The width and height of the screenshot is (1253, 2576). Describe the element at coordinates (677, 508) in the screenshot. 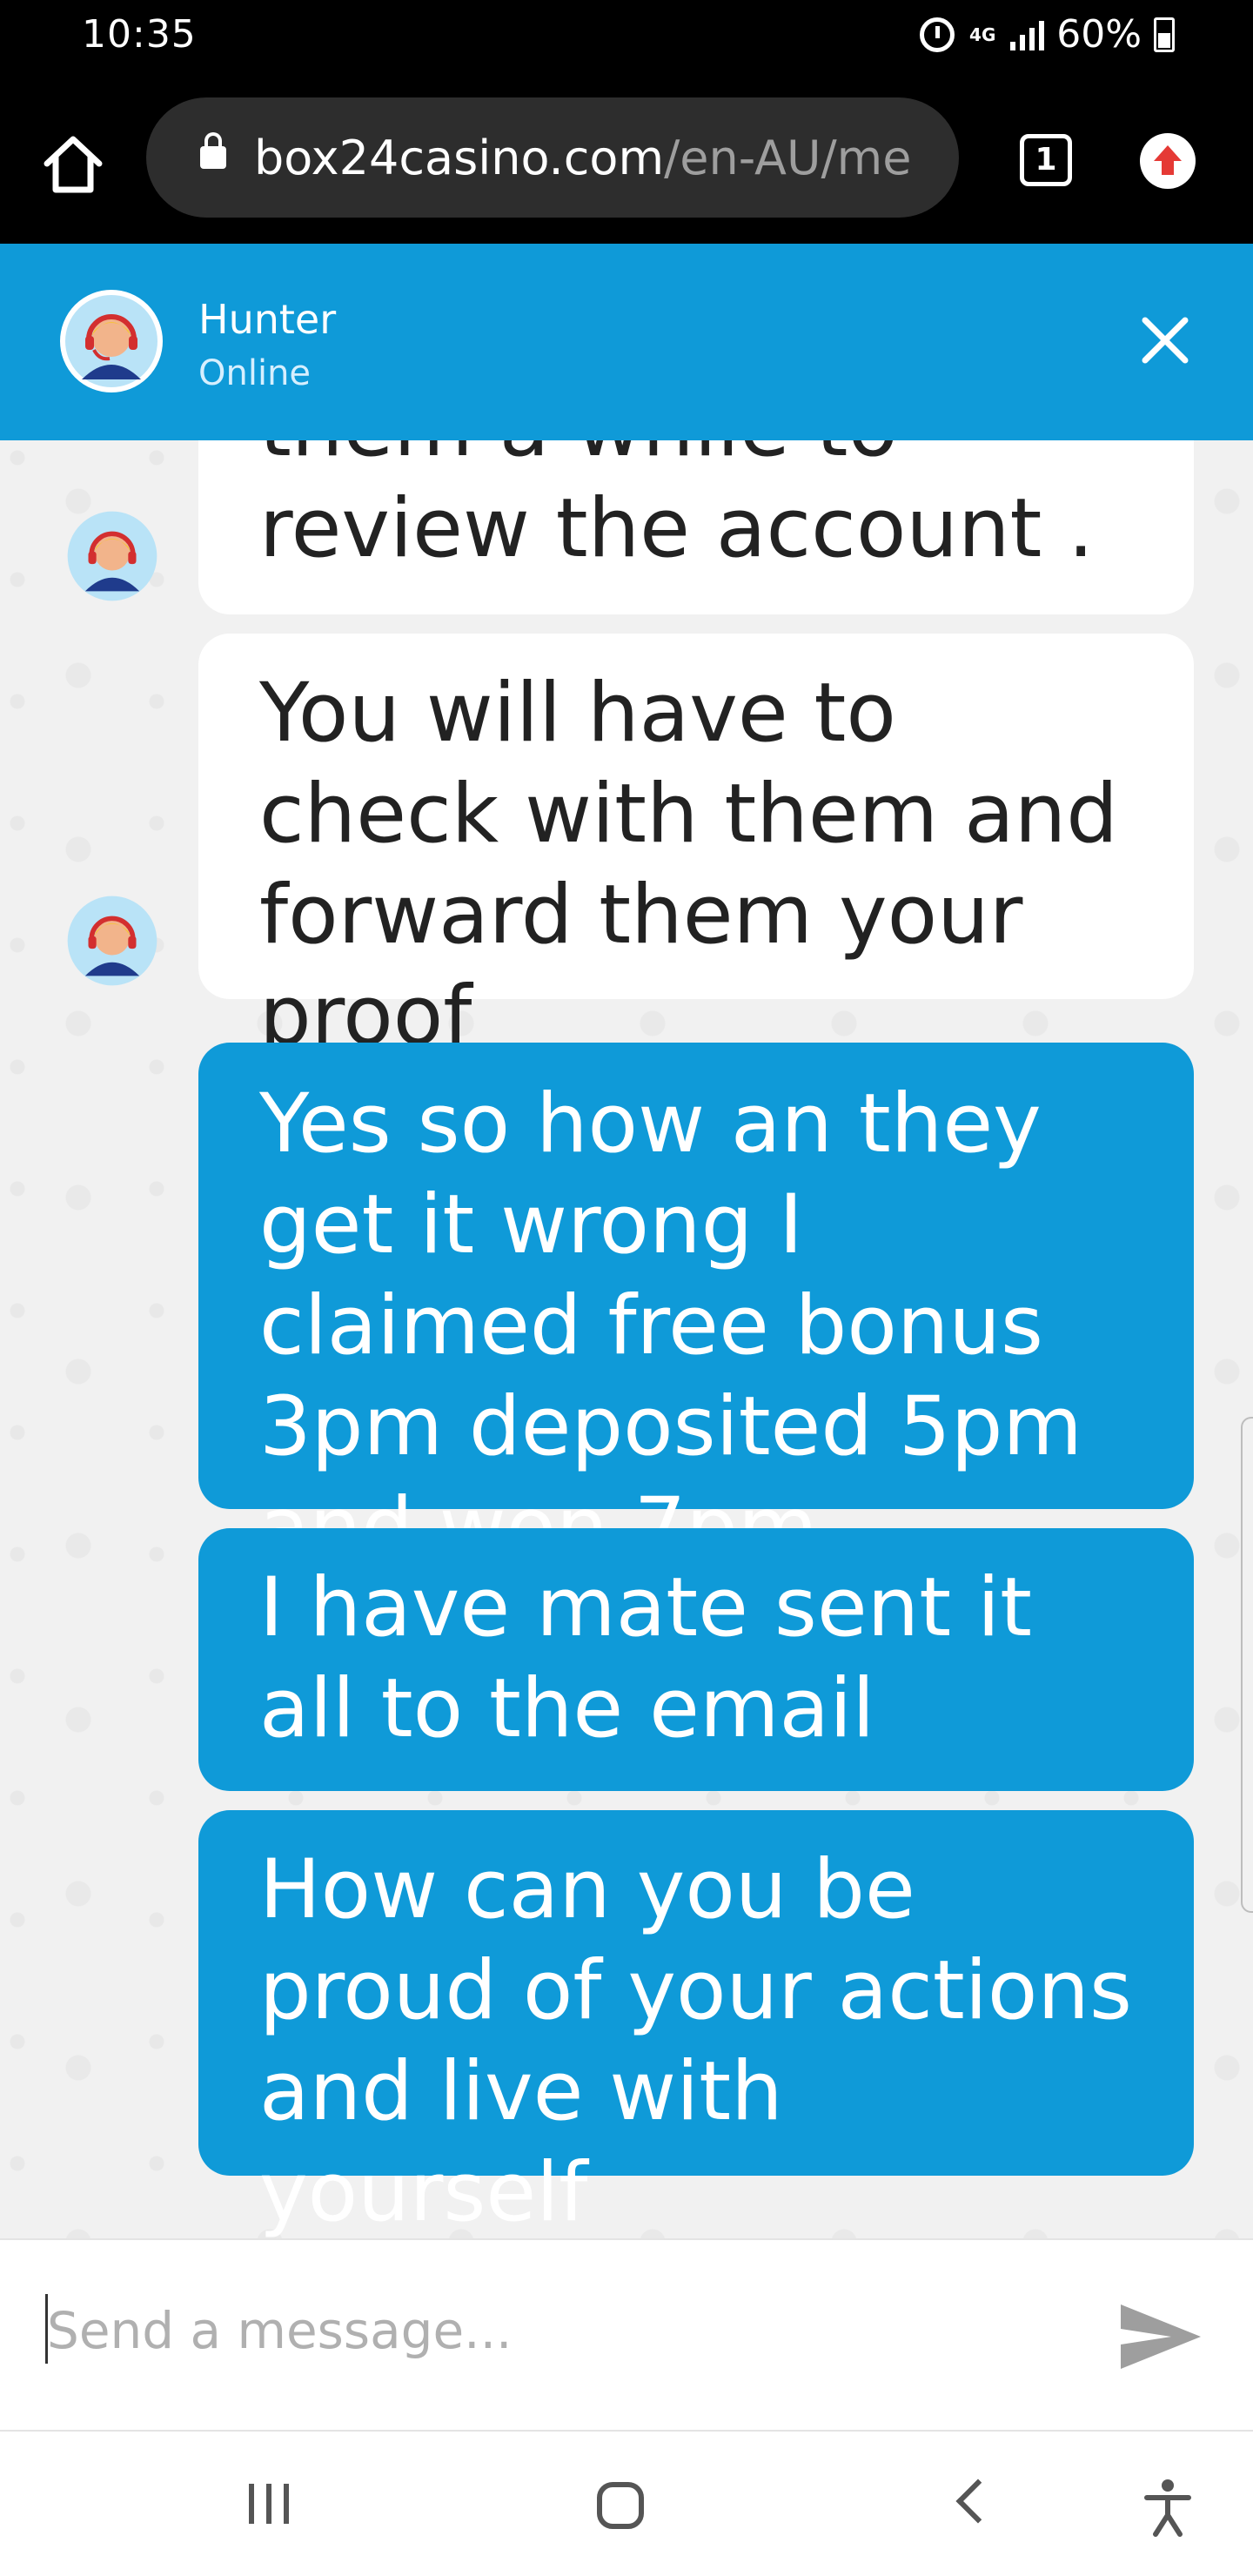

I see `message-text: them a while to review the account .` at that location.